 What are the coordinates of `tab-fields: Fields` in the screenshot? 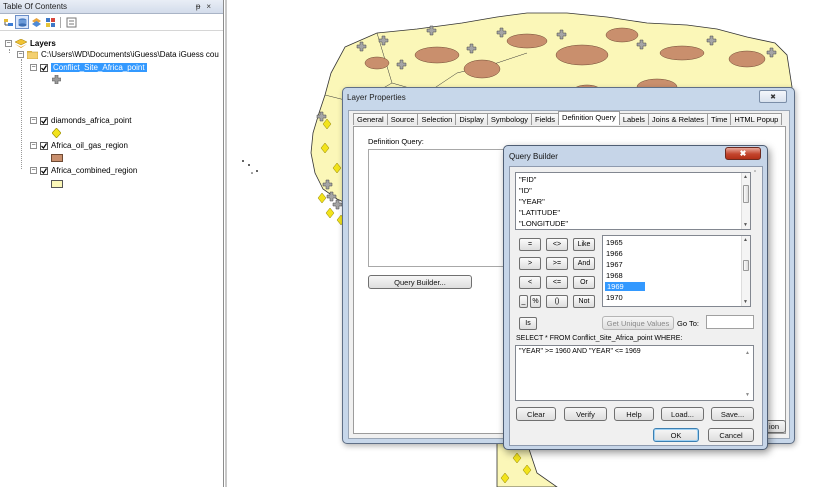 It's located at (545, 119).